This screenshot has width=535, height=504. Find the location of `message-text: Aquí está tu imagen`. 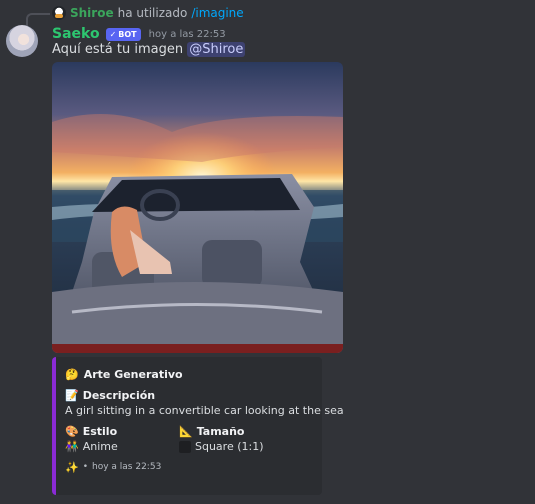

message-text: Aquí está tu imagen is located at coordinates (118, 49).